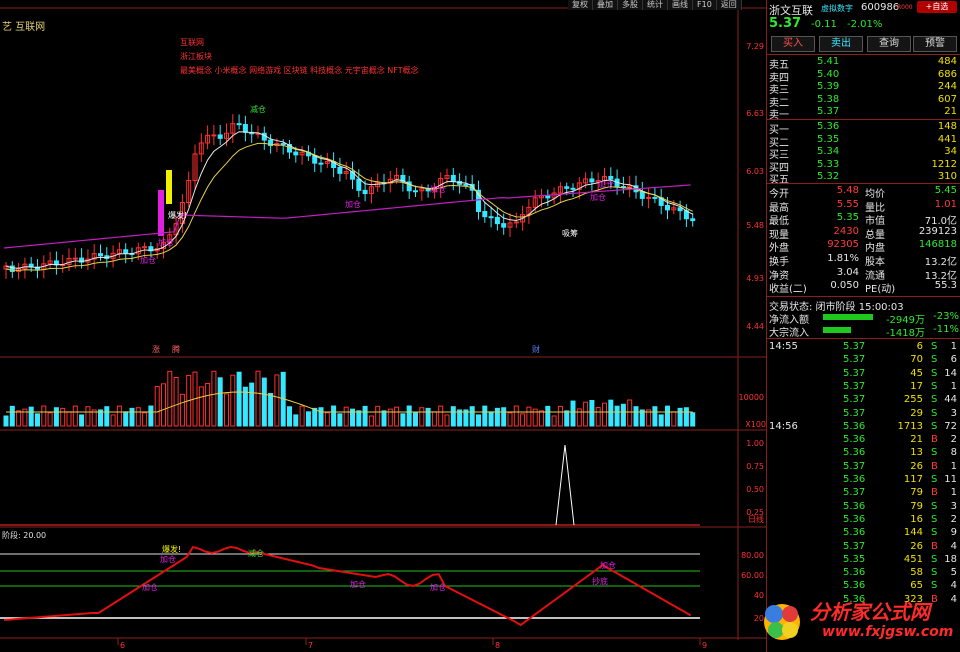 The width and height of the screenshot is (960, 652). Describe the element at coordinates (847, 204) in the screenshot. I see `stat-value: 5.55` at that location.